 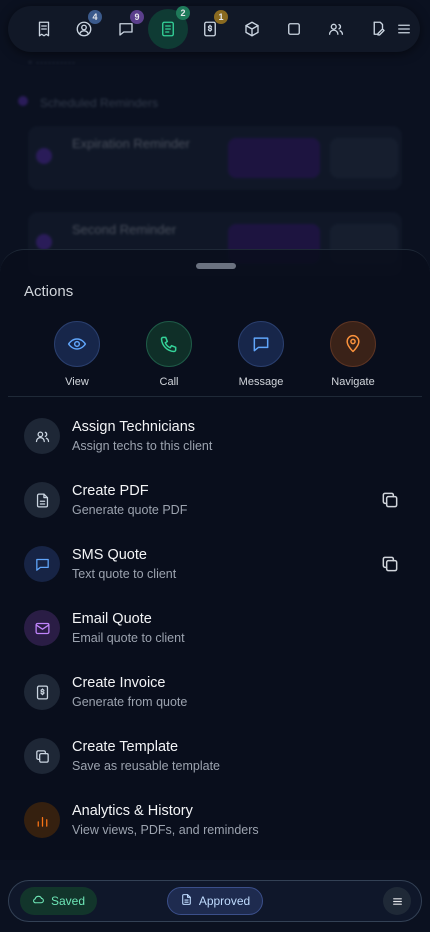 What do you see at coordinates (49, 291) in the screenshot?
I see `sheet-title: Actions` at bounding box center [49, 291].